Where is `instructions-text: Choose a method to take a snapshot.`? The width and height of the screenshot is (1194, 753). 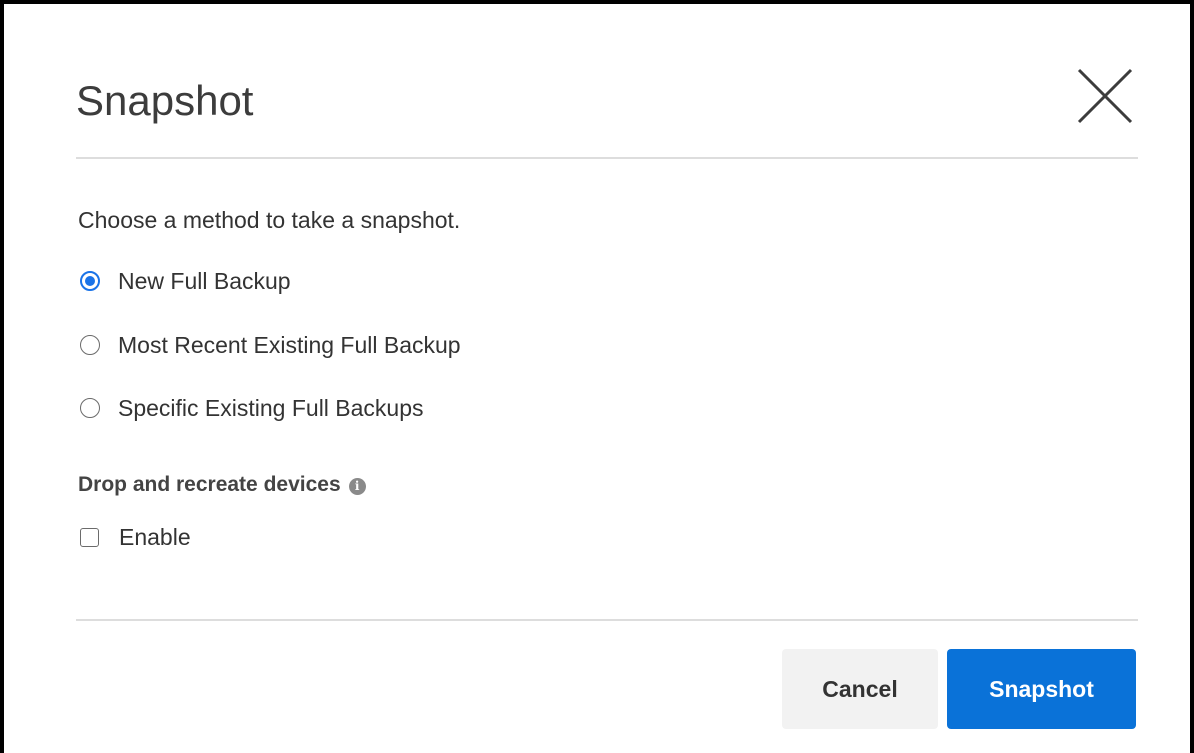 instructions-text: Choose a method to take a snapshot. is located at coordinates (269, 220).